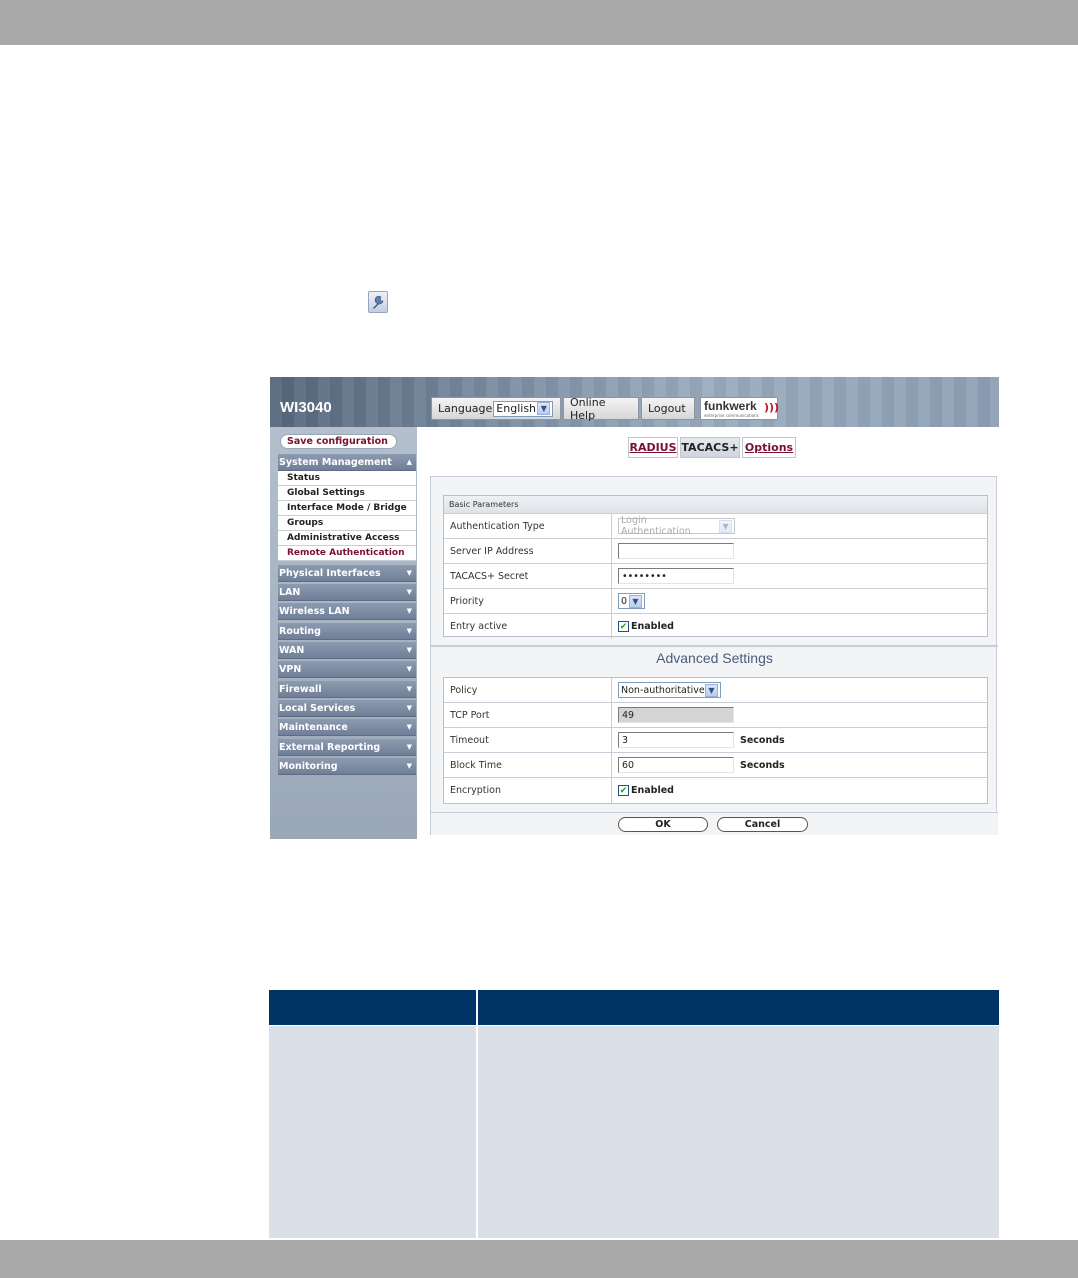 This screenshot has height=1278, width=1078. I want to click on nav-label: LAN, so click(290, 592).